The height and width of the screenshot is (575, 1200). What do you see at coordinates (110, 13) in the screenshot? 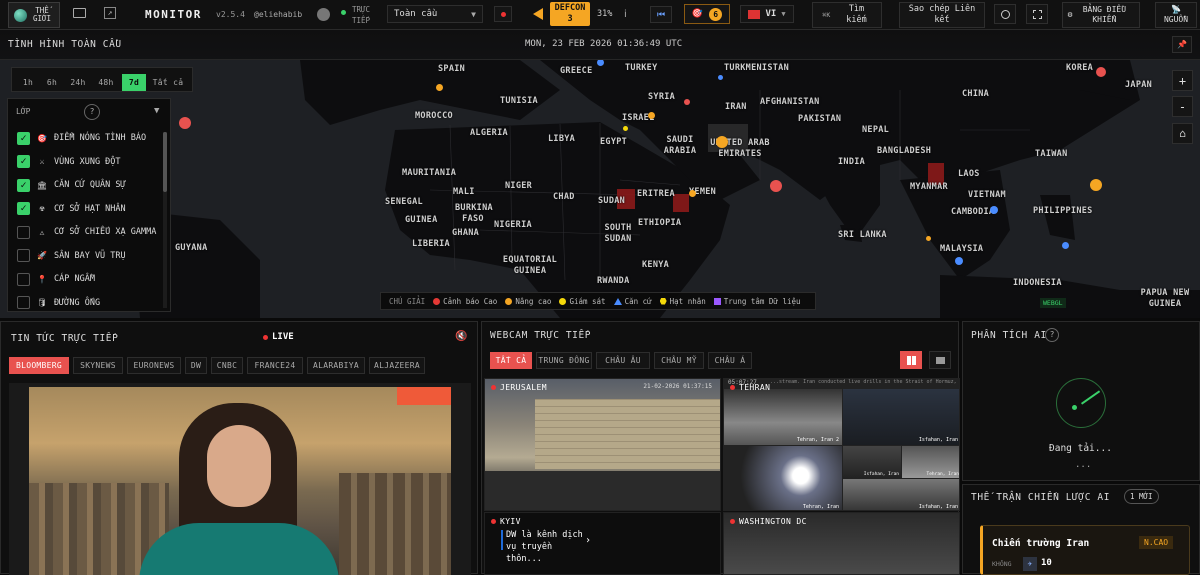
I see `chart-view-icon: ↗` at bounding box center [110, 13].